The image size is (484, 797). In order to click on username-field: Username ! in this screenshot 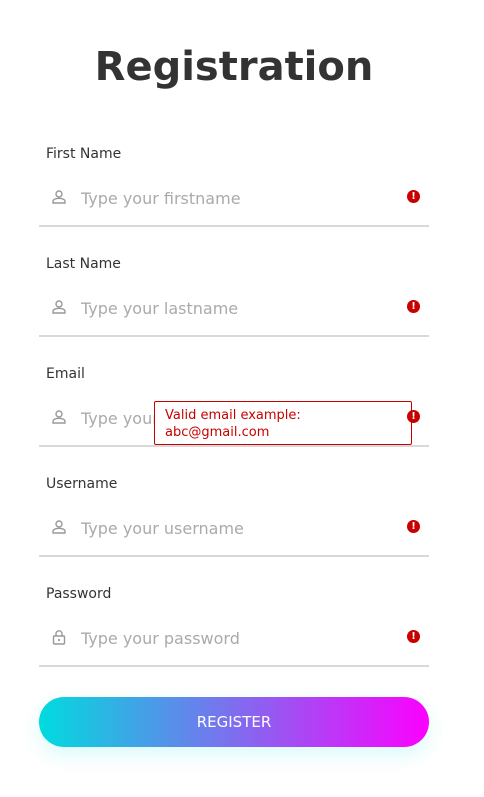, I will do `click(234, 520)`.